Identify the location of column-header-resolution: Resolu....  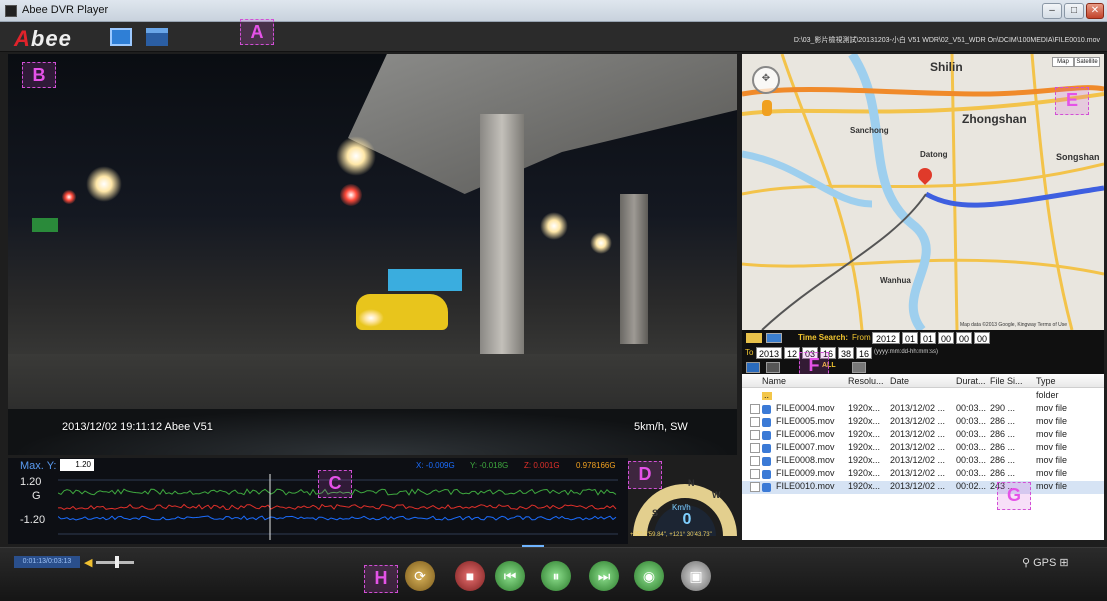
(866, 381).